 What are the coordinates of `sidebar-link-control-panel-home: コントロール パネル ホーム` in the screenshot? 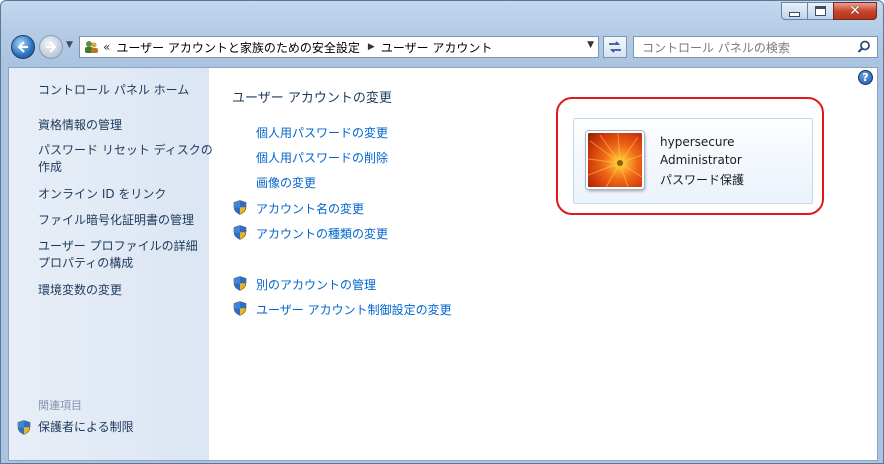 It's located at (113, 90).